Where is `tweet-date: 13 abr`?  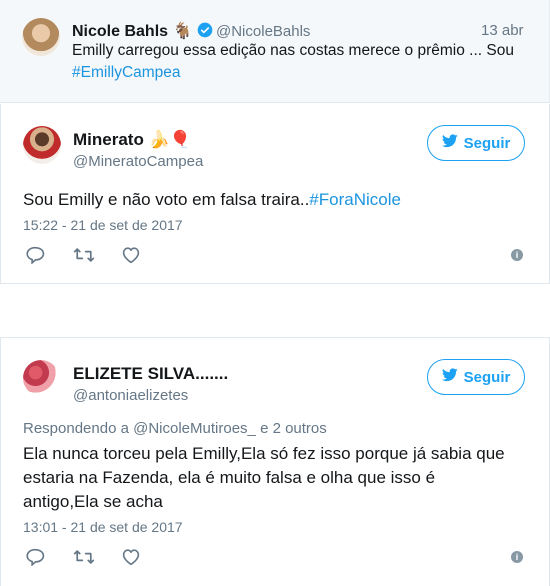
tweet-date: 13 abr is located at coordinates (502, 30).